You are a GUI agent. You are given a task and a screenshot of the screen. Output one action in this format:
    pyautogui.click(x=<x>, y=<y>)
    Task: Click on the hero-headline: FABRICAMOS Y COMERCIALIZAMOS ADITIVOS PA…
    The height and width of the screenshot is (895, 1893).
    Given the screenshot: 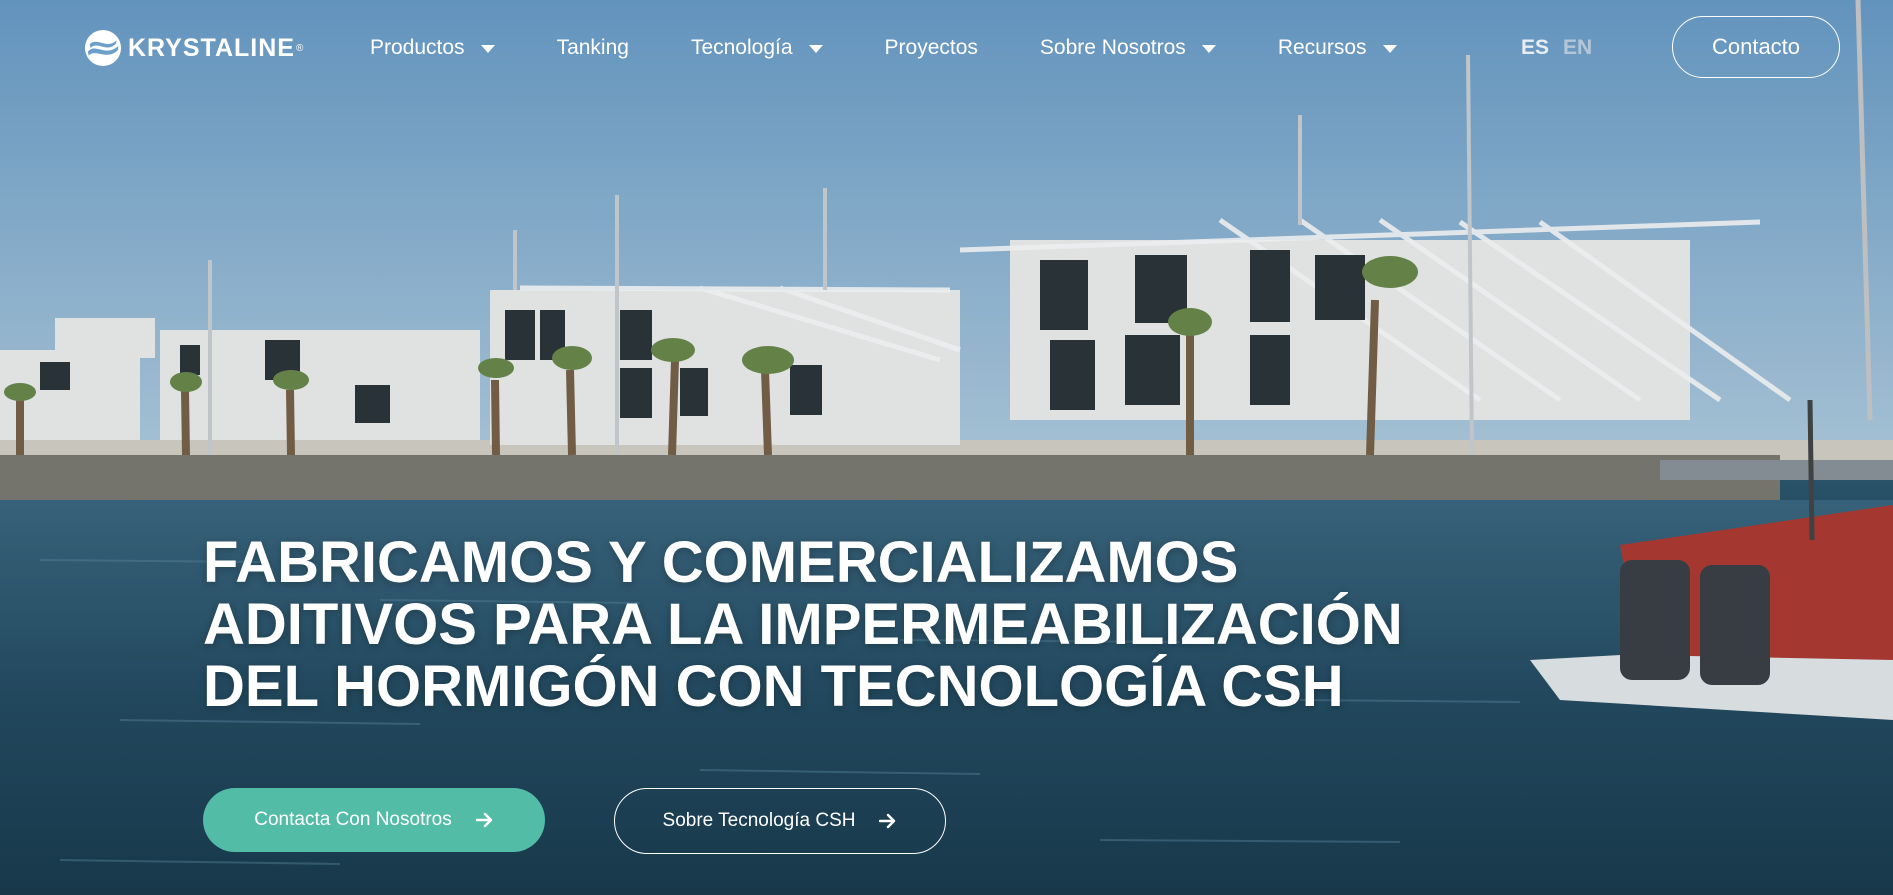 What is the action you would take?
    pyautogui.click(x=803, y=624)
    